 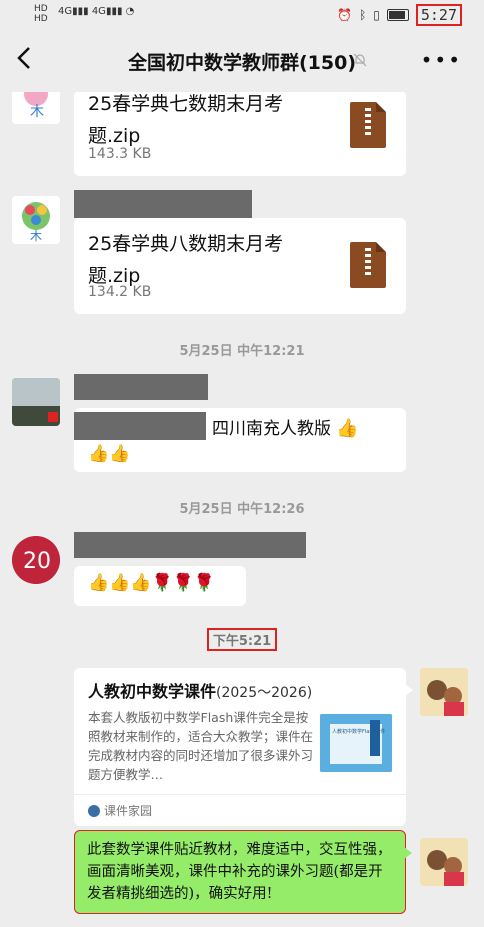 I want to click on chat-header: 全国初中数学教师群(150) •••, so click(x=242, y=61).